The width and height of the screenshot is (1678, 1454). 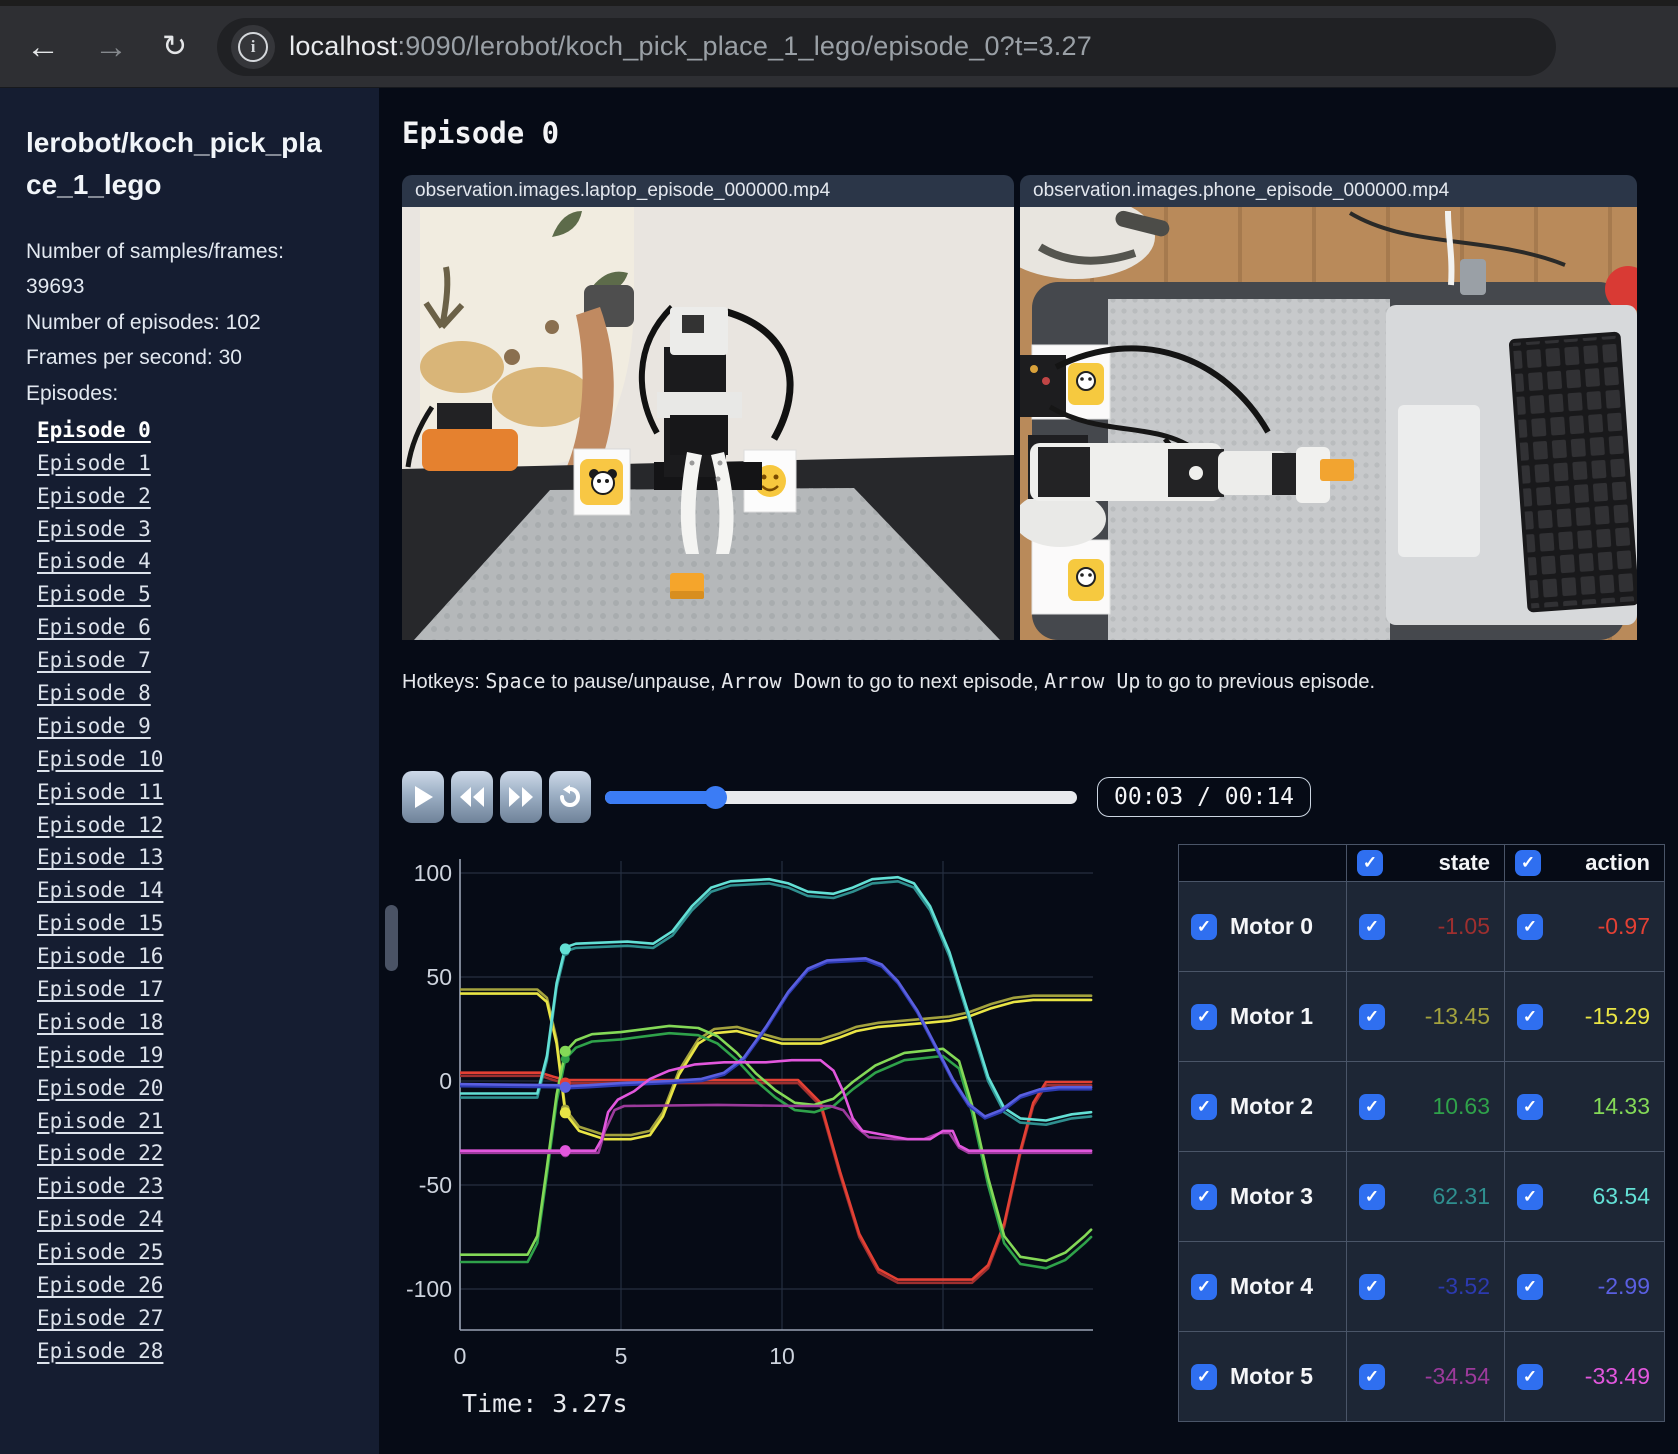 I want to click on episode-link: Episode 8, so click(x=94, y=693).